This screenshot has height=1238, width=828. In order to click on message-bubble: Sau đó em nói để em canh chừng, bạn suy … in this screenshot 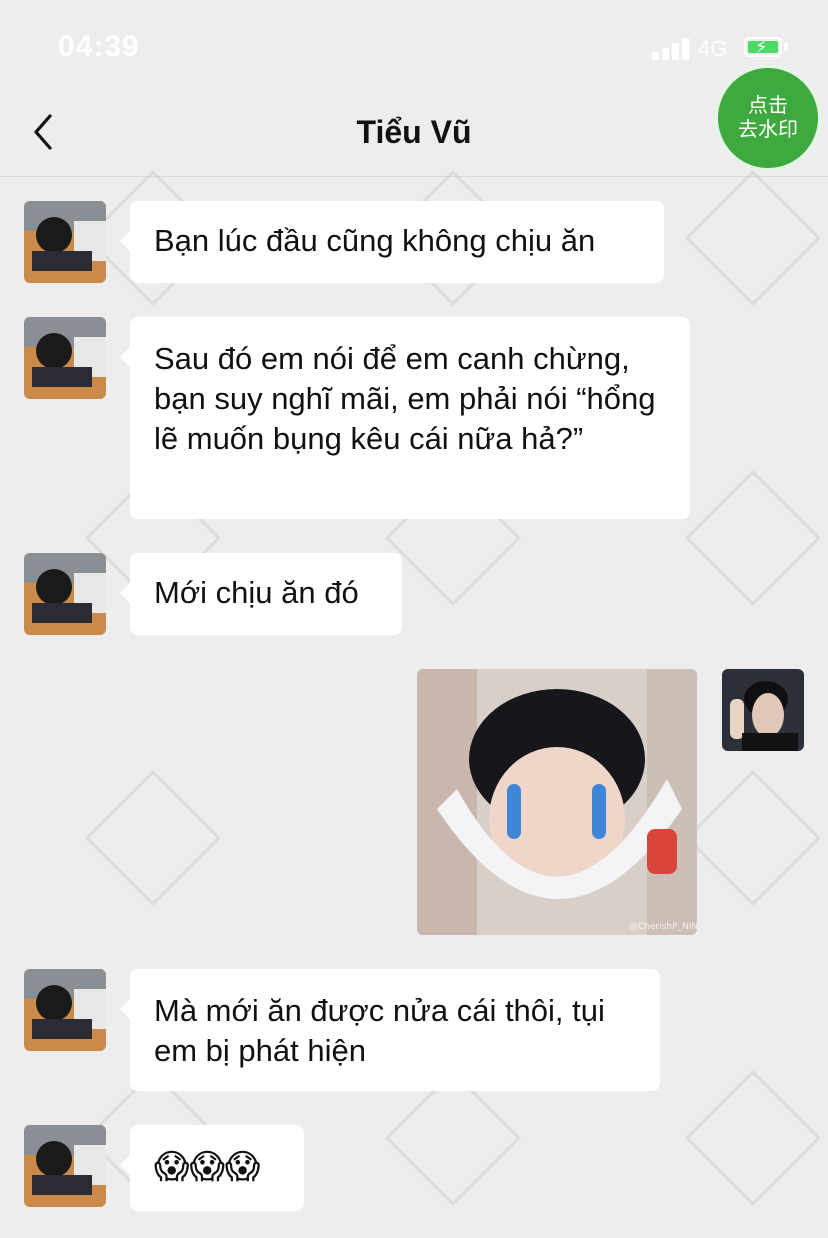, I will do `click(405, 418)`.